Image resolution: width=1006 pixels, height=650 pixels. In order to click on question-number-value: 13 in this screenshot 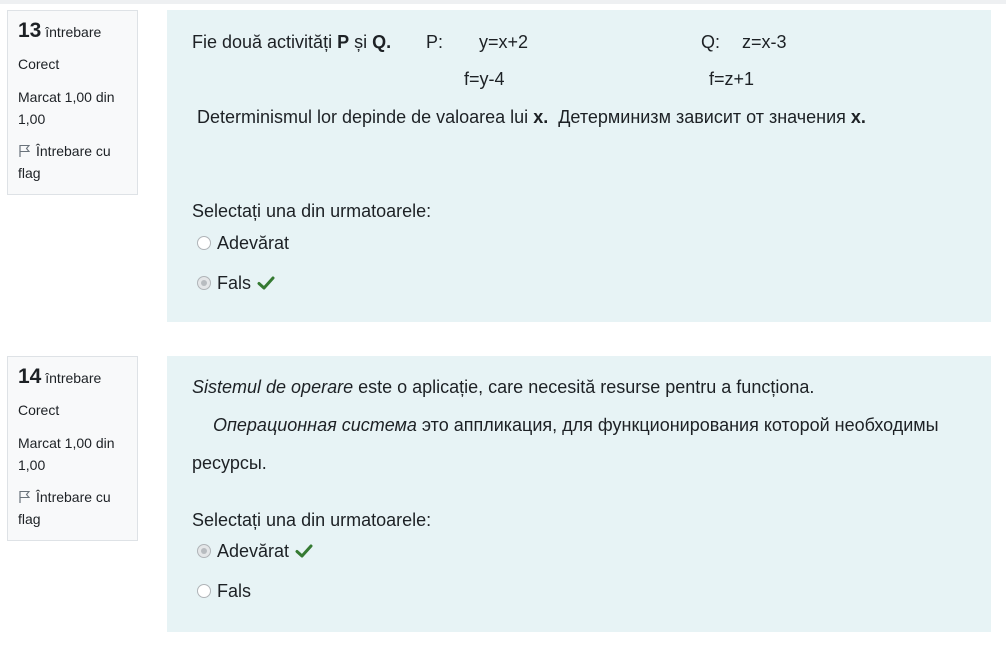, I will do `click(30, 30)`.